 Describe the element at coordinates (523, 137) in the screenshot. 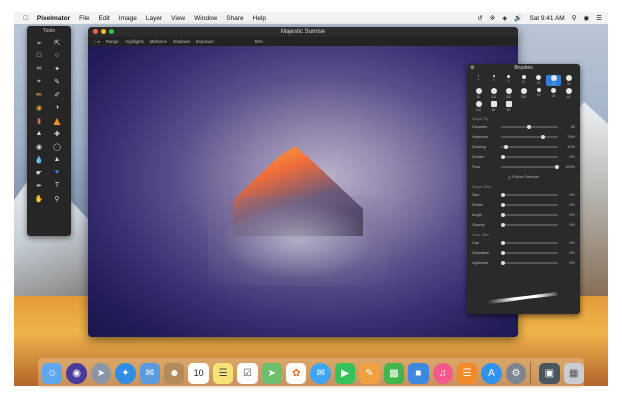

I see `hardness-row: Hardness 76%` at that location.